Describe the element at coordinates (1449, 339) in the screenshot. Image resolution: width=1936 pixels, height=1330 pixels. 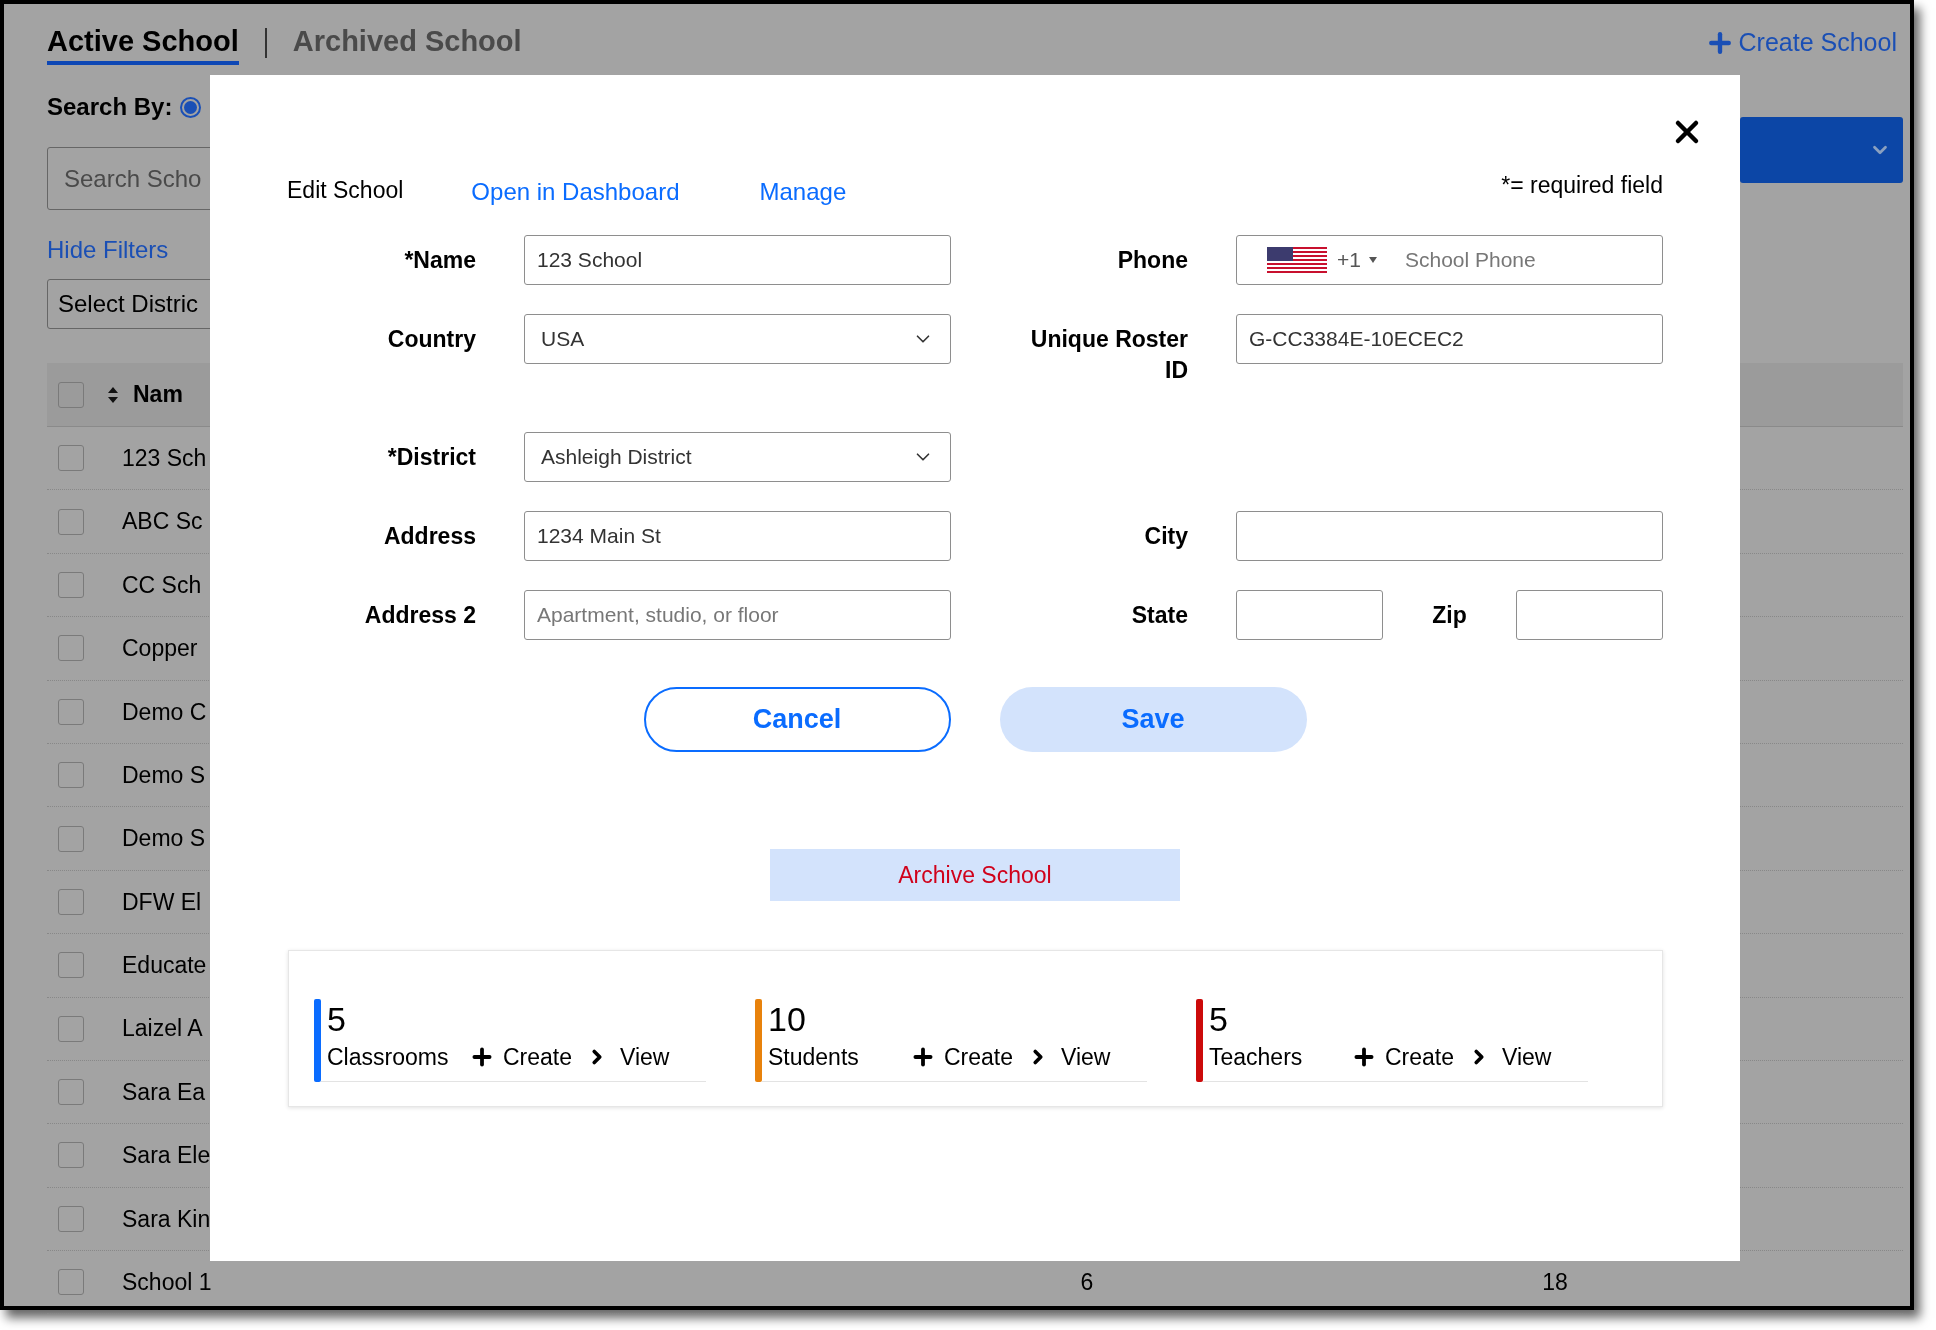
I see `text-field: G-CC3384E-10ECEC2` at that location.